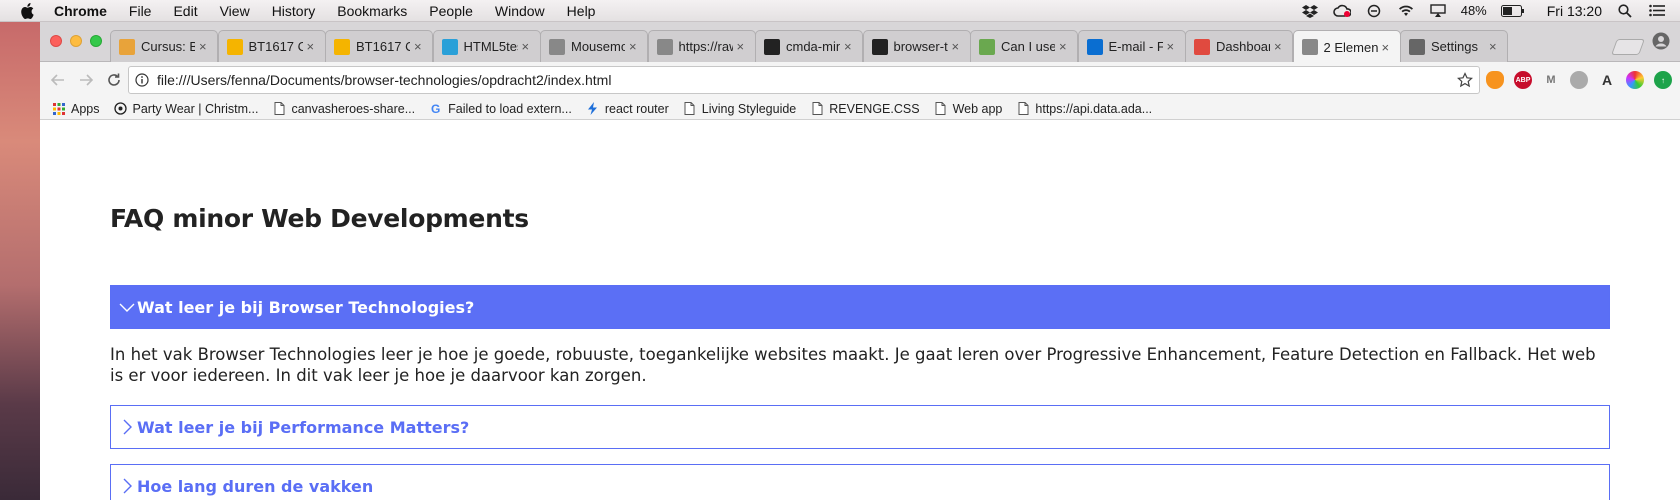 This screenshot has width=1680, height=500. What do you see at coordinates (1406, 11) in the screenshot?
I see `wifi-icon` at bounding box center [1406, 11].